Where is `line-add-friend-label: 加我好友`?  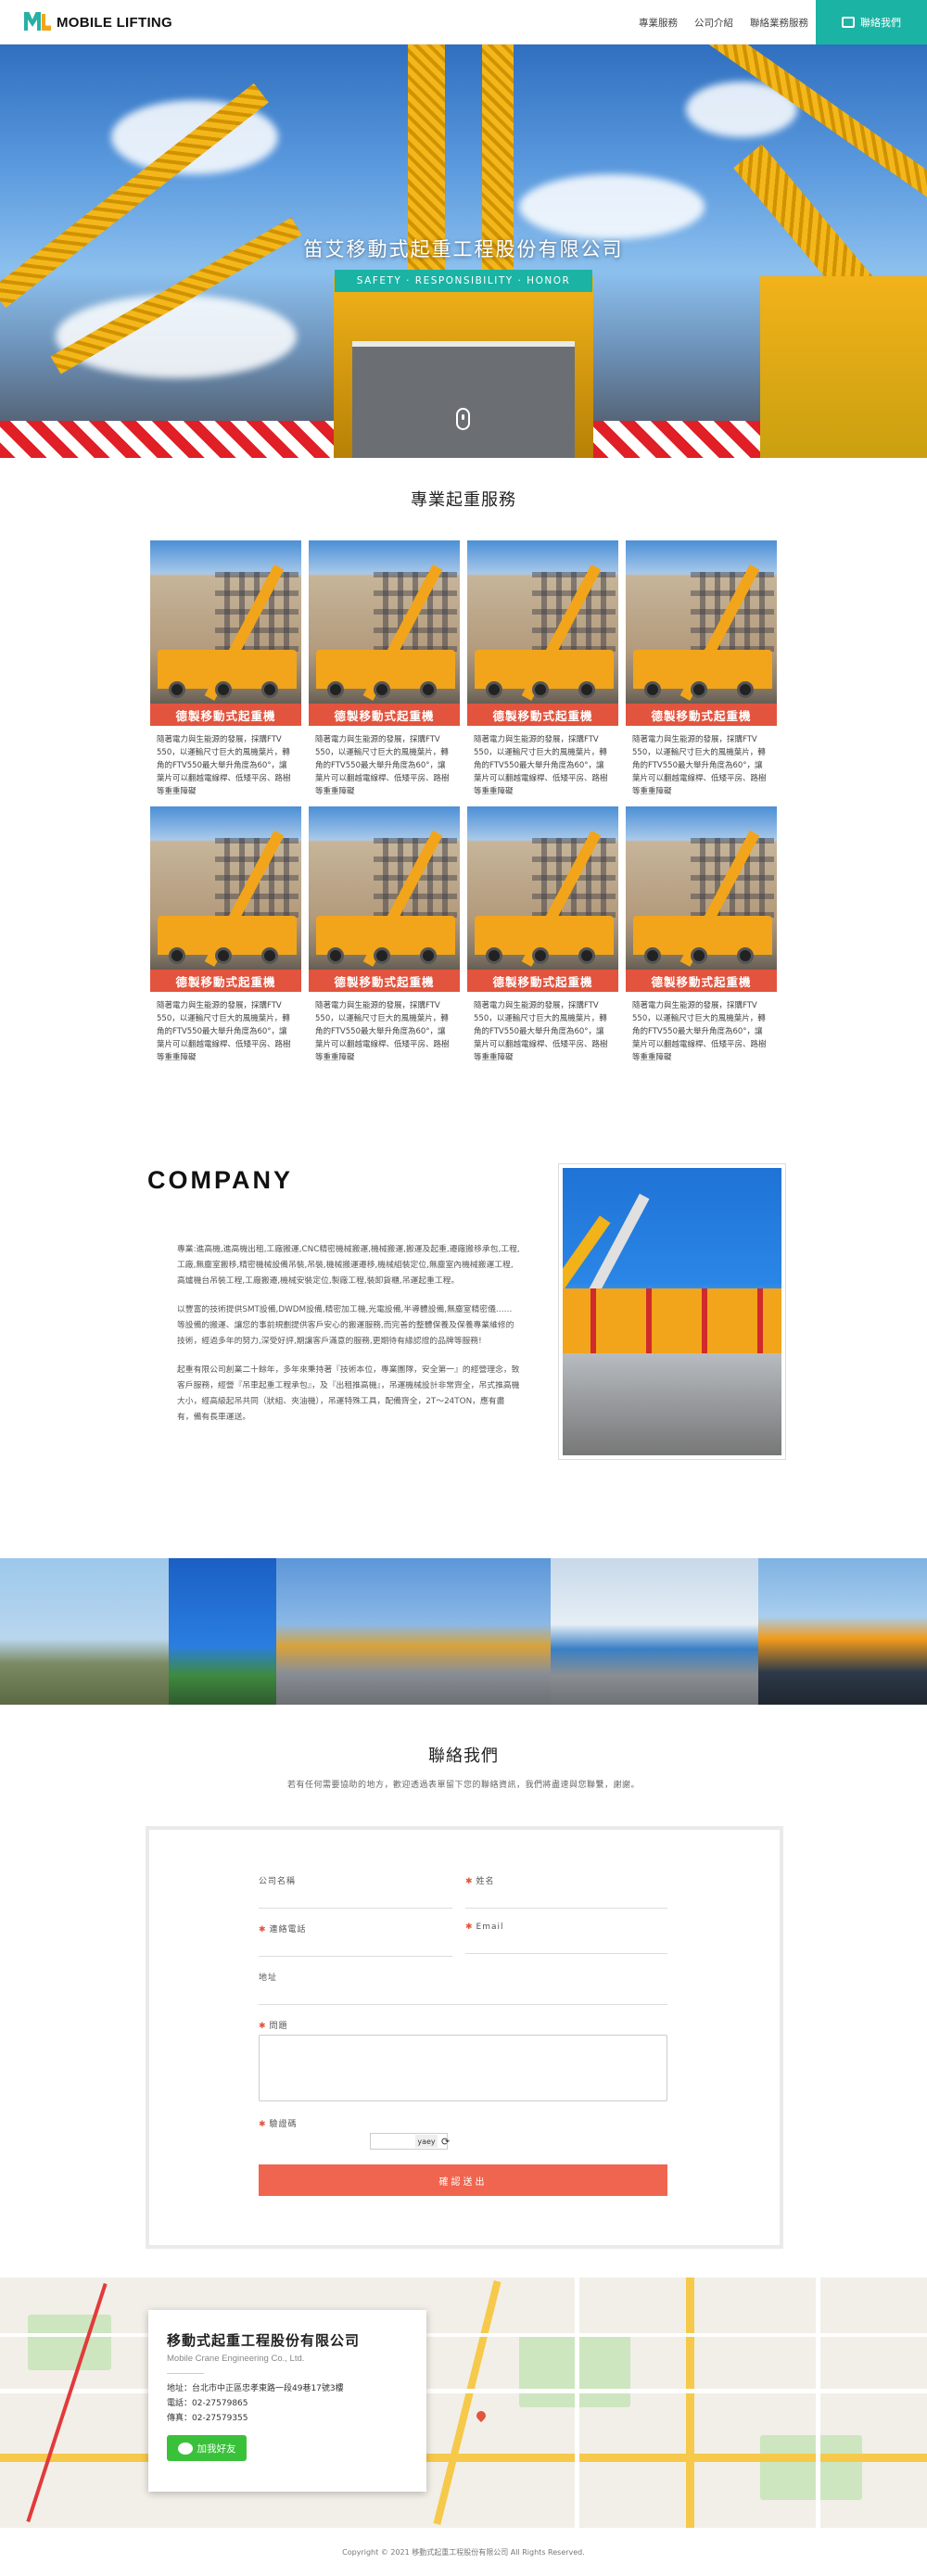
line-add-friend-label: 加我好友 is located at coordinates (217, 2449).